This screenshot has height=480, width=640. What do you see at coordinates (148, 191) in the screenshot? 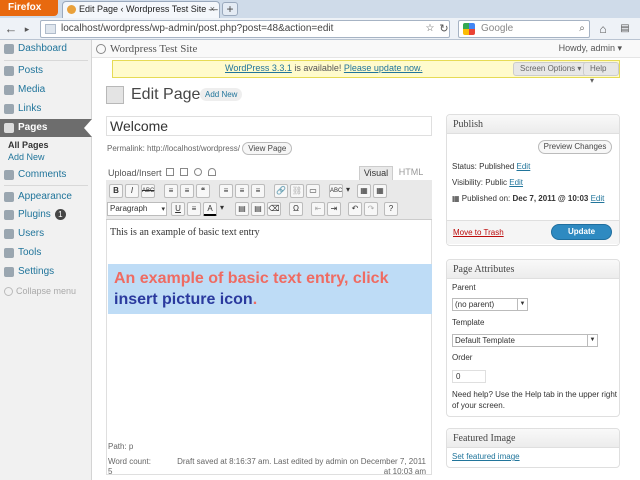
I see `strikethrough-button: ABC` at bounding box center [148, 191].